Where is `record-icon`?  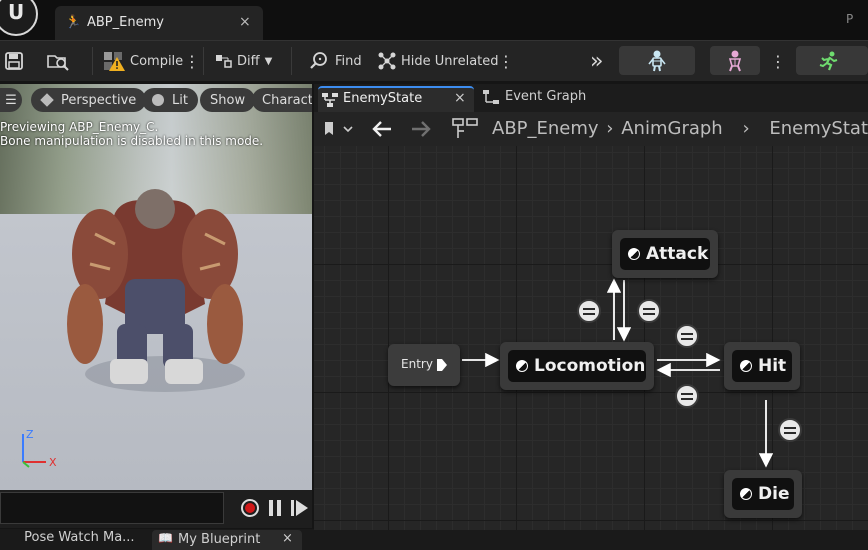
record-icon is located at coordinates (250, 508).